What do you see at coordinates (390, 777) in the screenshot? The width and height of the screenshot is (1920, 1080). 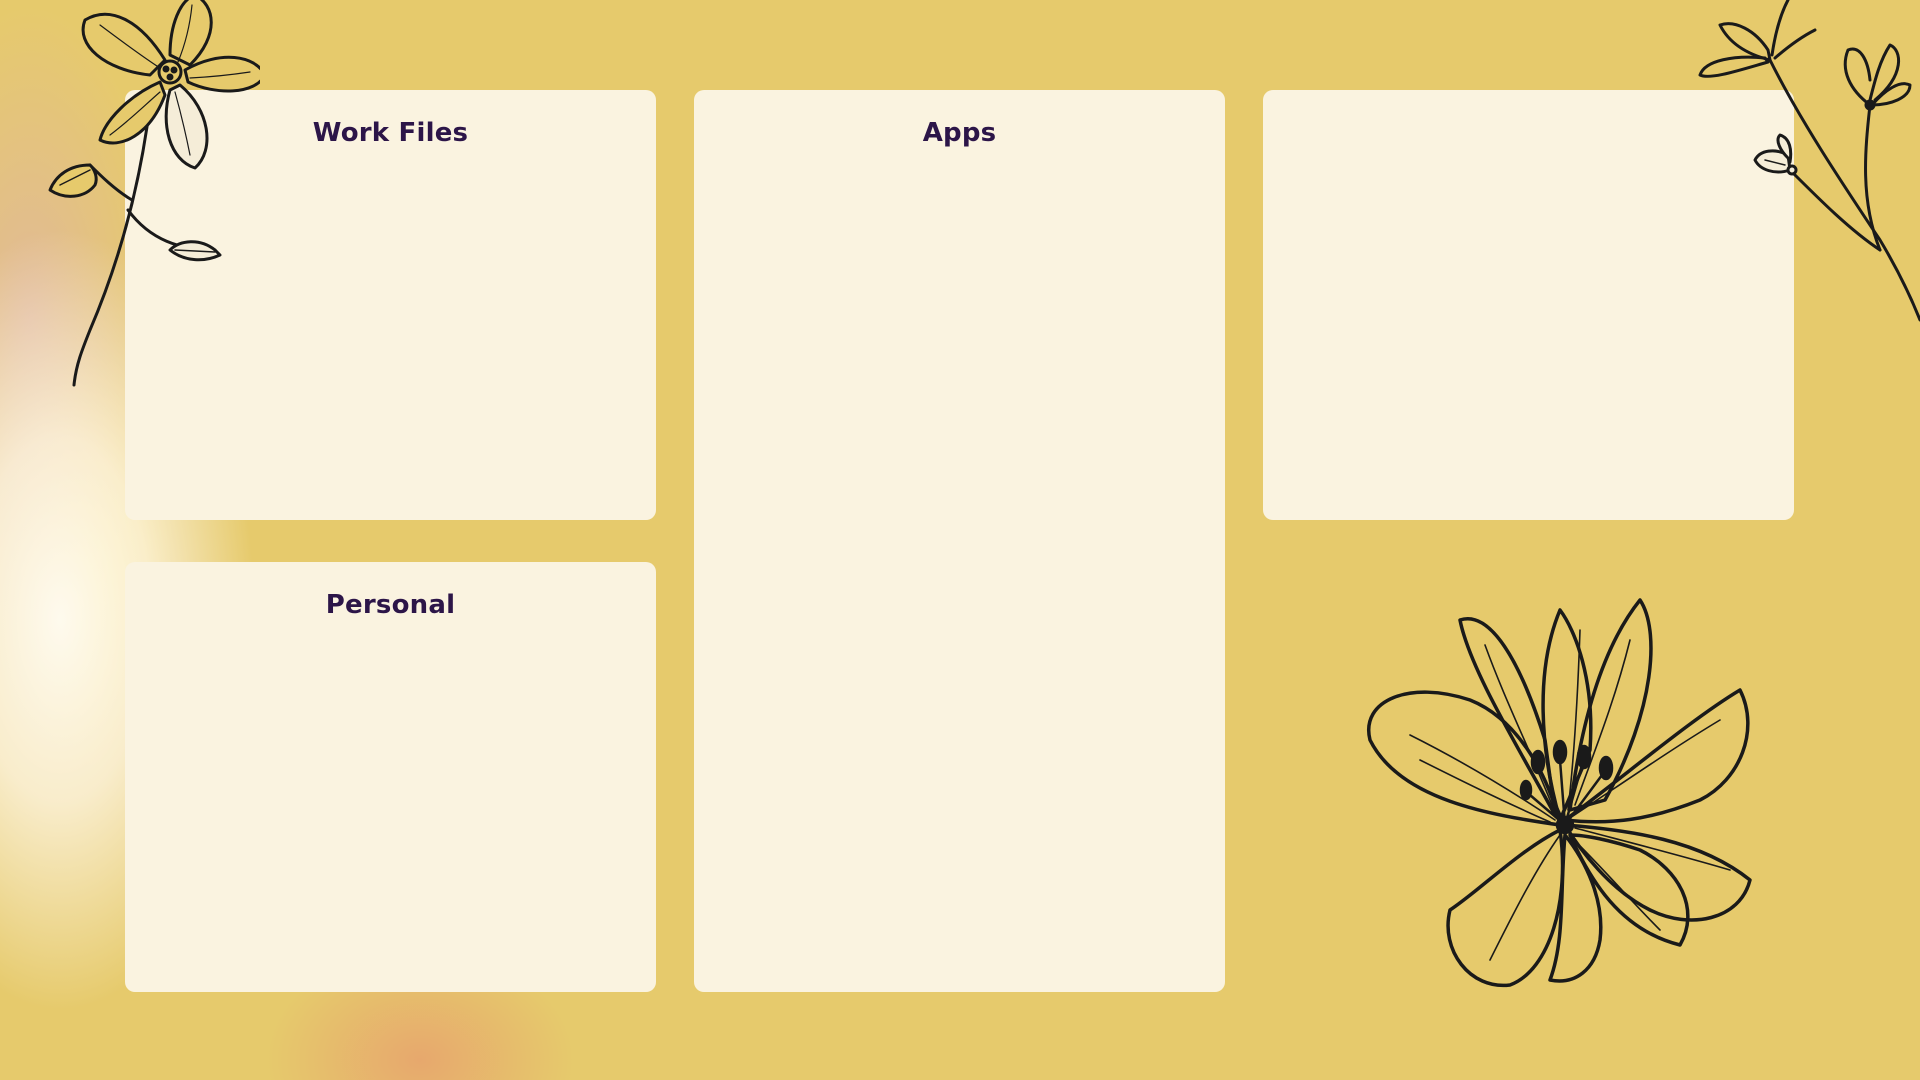 I see `personal-panel: Personal` at bounding box center [390, 777].